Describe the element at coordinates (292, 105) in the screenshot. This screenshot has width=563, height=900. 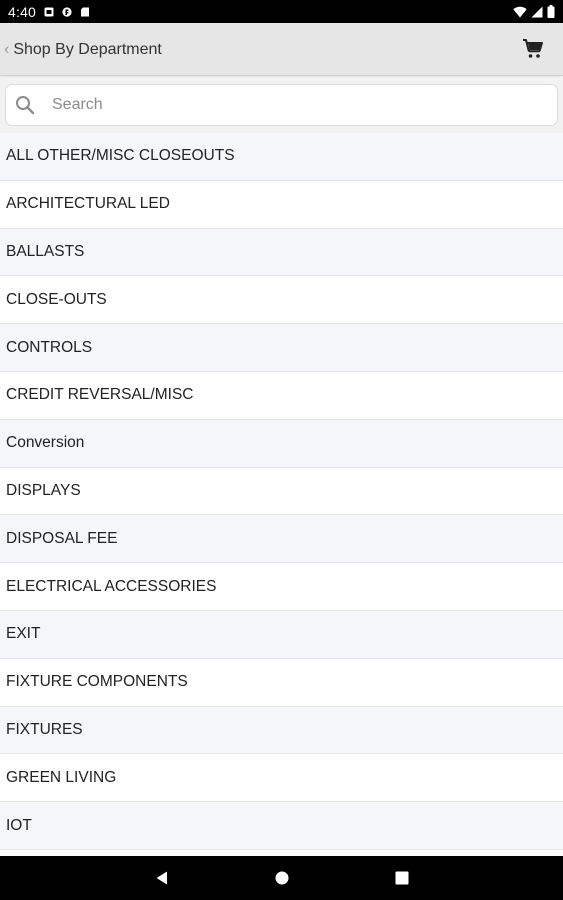
I see `search-input` at that location.